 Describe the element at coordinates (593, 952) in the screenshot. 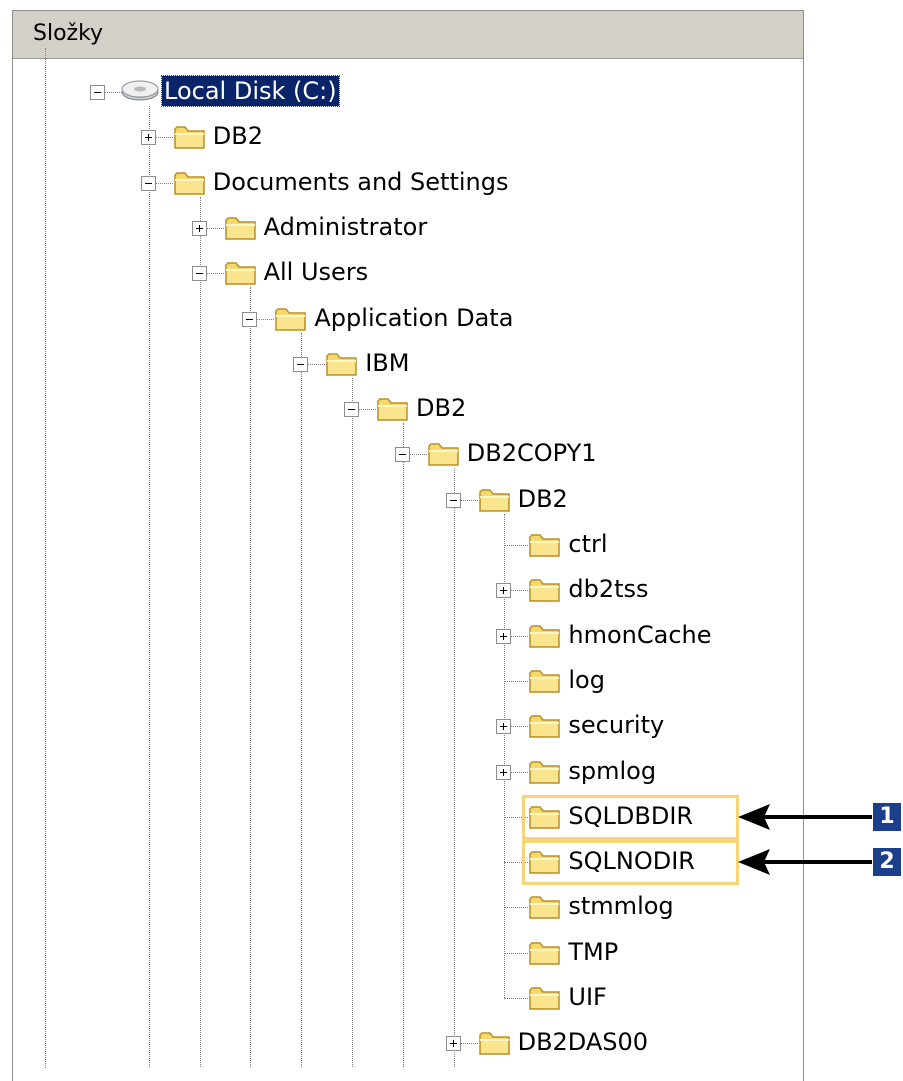

I see `tree-item-tmp: TMP` at that location.